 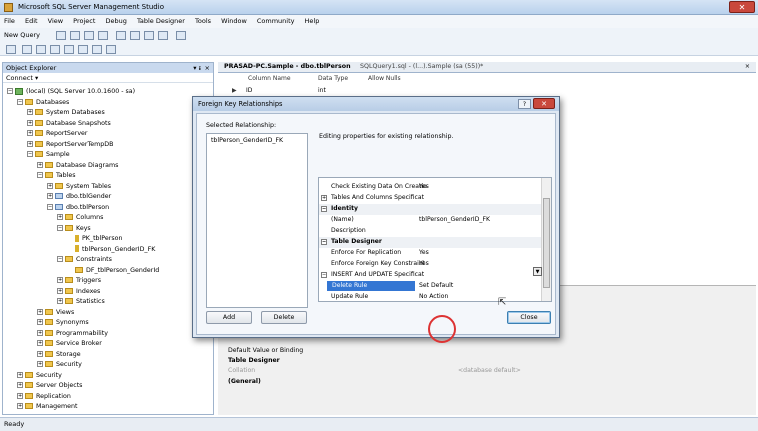 I want to click on connect-button: Connect ▾, so click(x=22, y=78).